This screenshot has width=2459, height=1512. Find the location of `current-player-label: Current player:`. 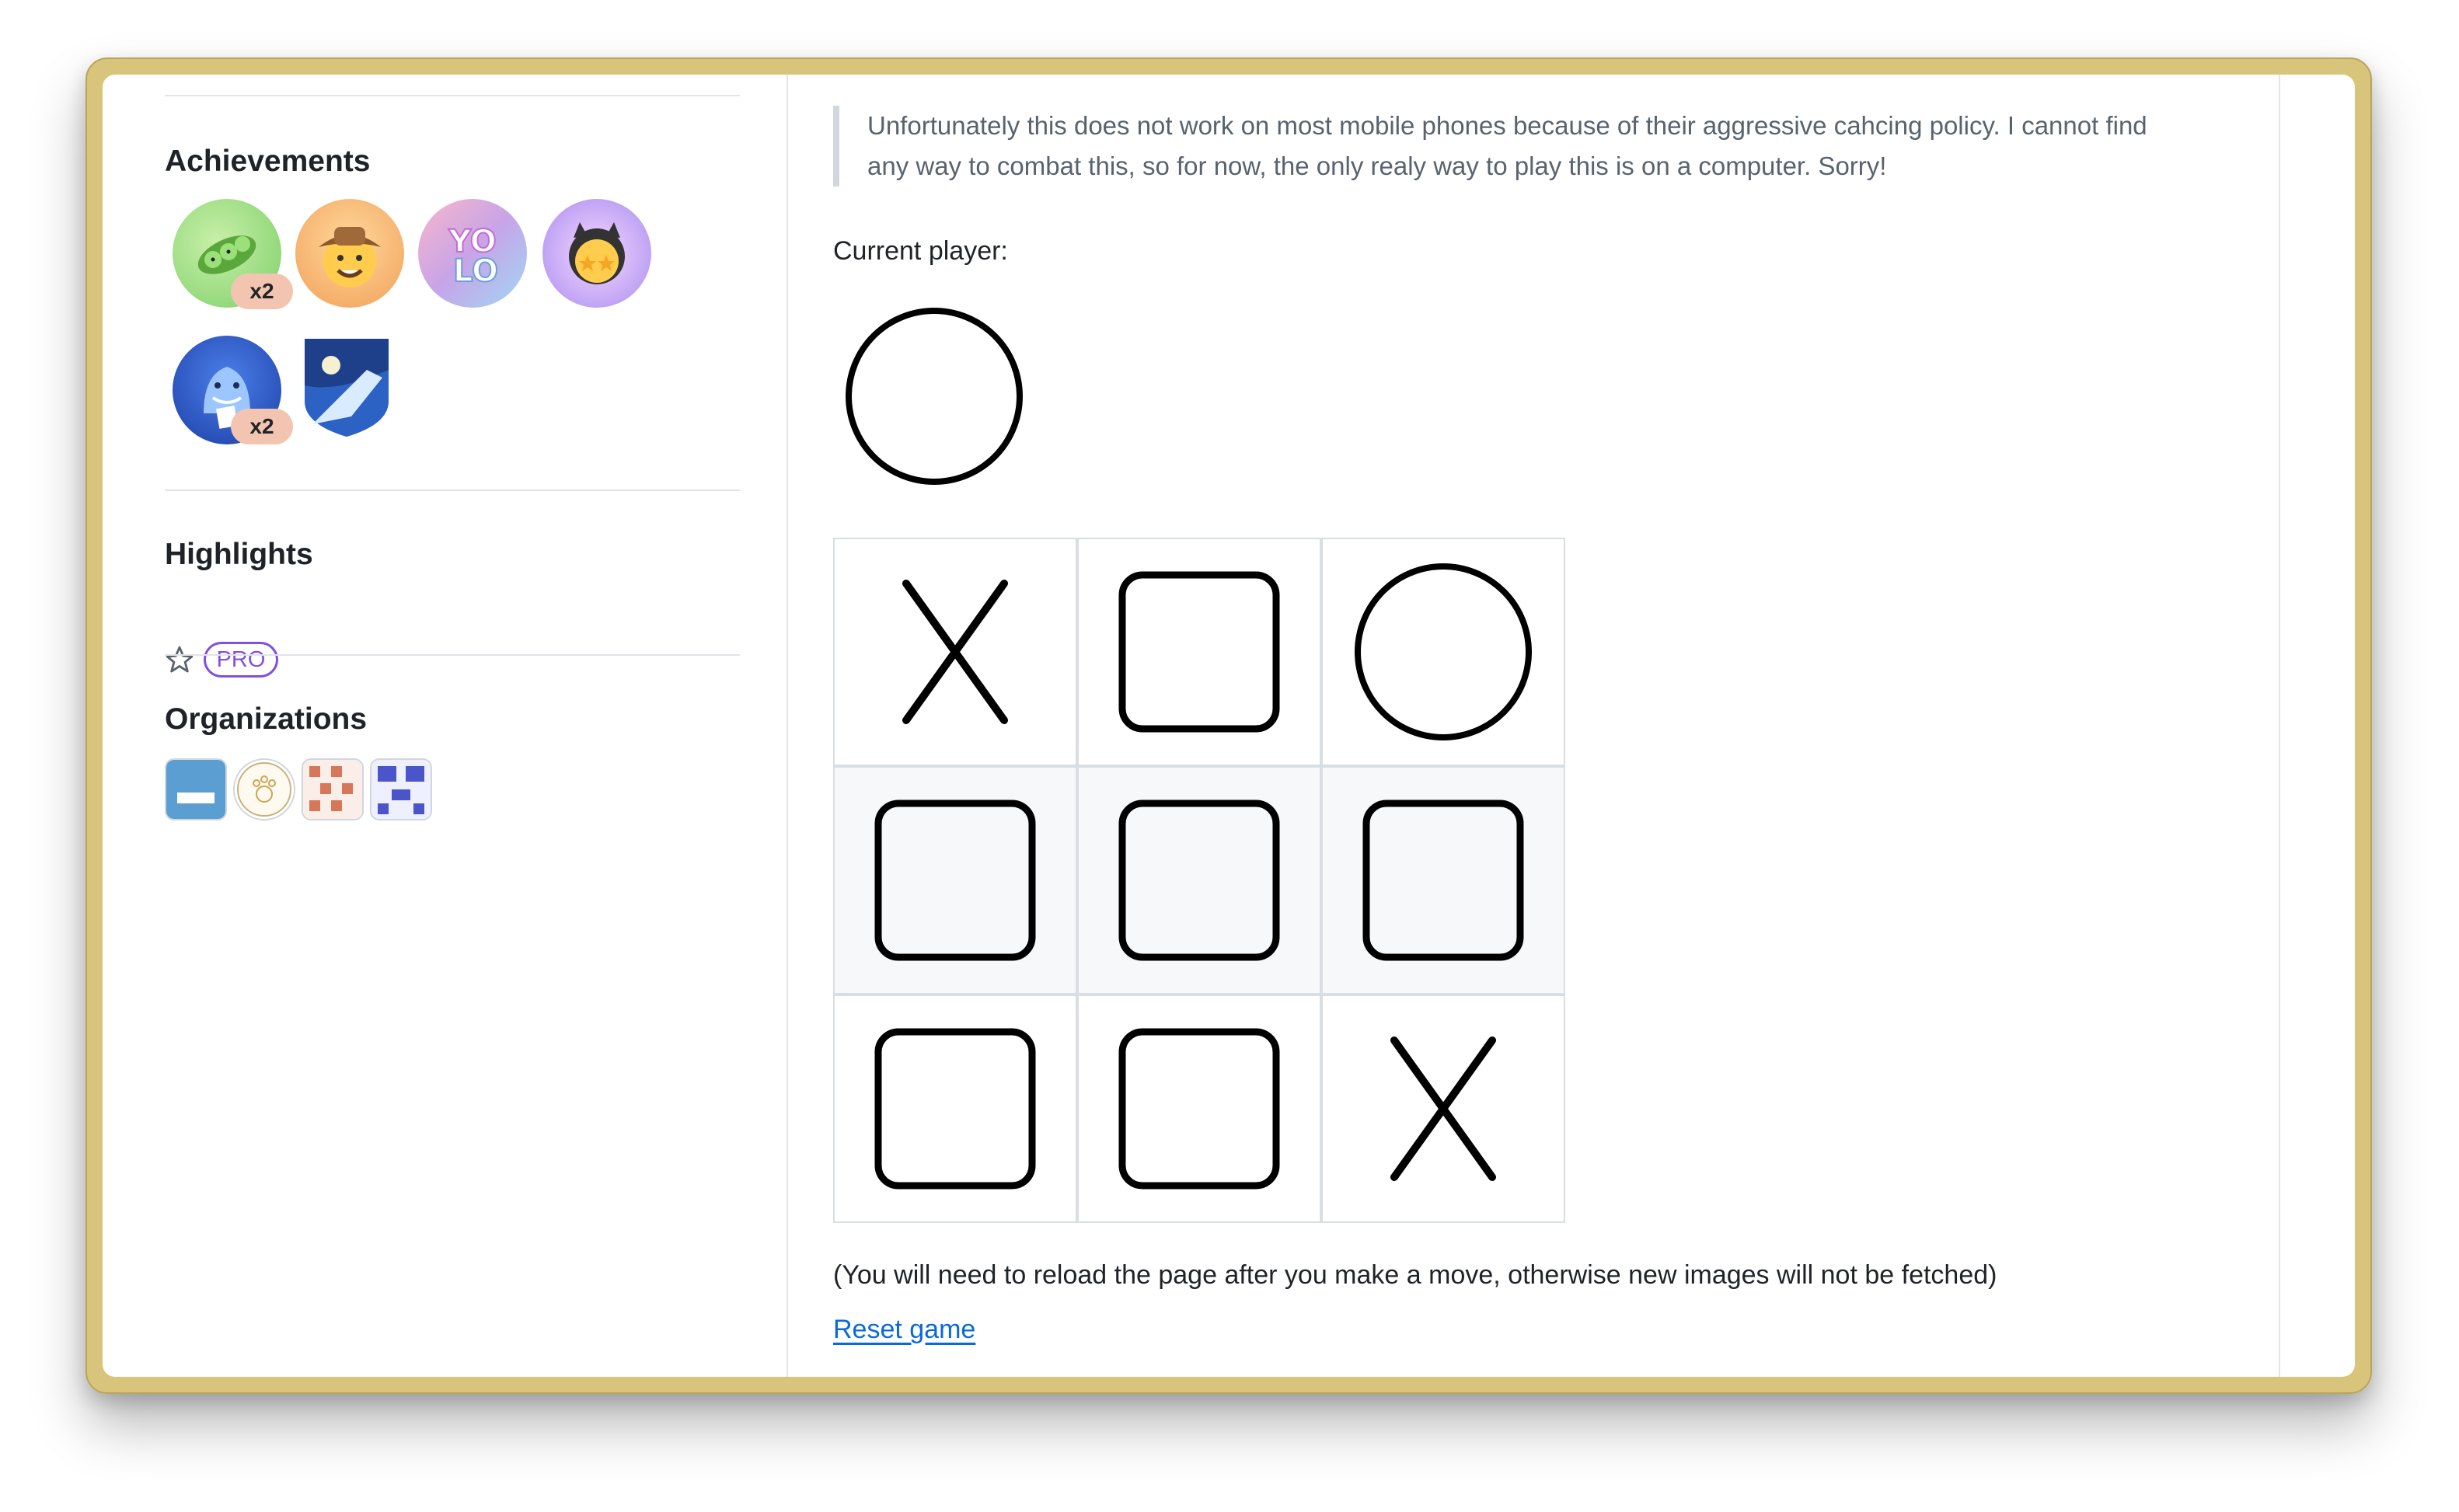

current-player-label: Current player: is located at coordinates (920, 251).